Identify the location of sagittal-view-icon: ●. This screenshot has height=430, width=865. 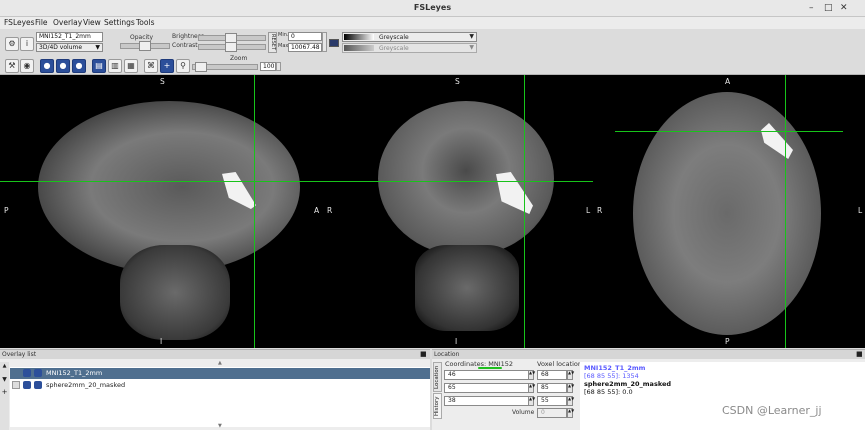
(47, 66).